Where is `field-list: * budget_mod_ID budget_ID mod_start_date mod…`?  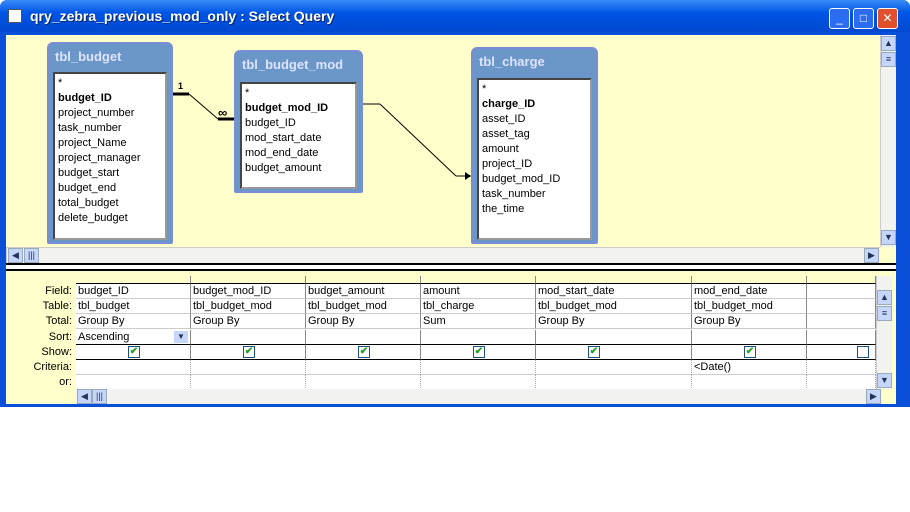 field-list: * budget_mod_ID budget_ID mod_start_date mod… is located at coordinates (298, 135).